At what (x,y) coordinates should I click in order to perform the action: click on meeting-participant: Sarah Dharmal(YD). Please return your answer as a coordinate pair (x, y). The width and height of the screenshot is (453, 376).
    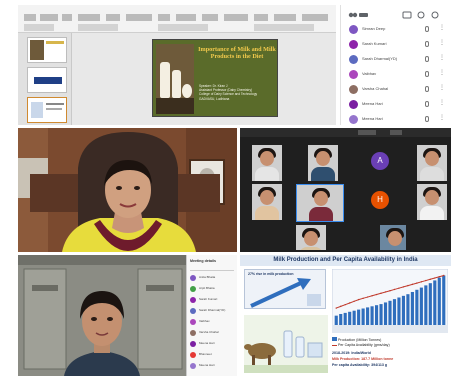
    Looking at the image, I should click on (213, 311).